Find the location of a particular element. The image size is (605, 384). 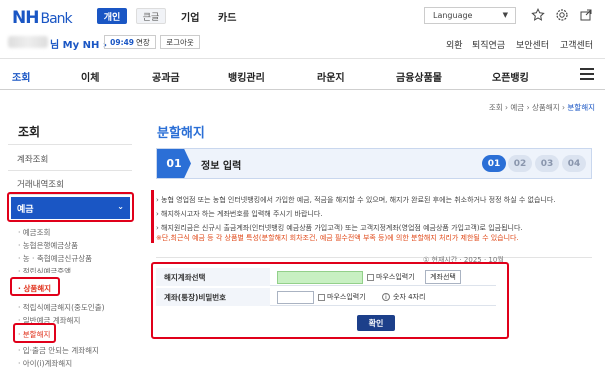

gear-icon is located at coordinates (562, 15).